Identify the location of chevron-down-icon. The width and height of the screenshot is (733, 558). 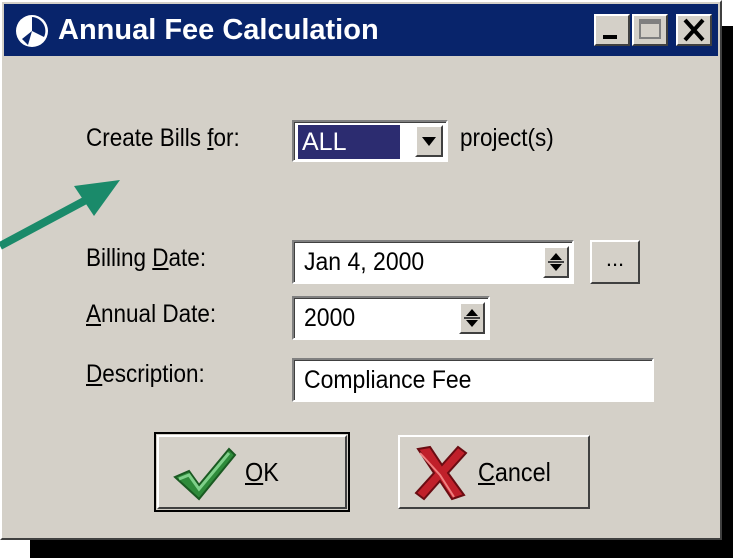
(429, 141).